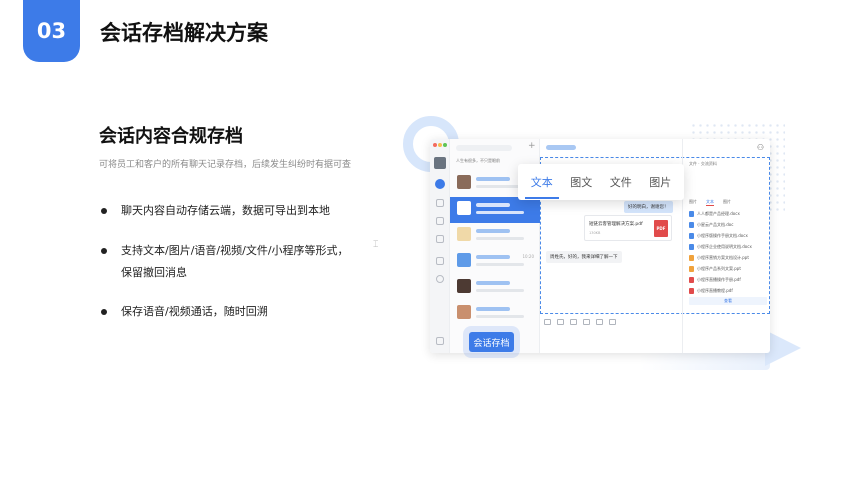  What do you see at coordinates (728, 224) in the screenshot?
I see `file-list-item: 小星云产品文档.doc` at bounding box center [728, 224].